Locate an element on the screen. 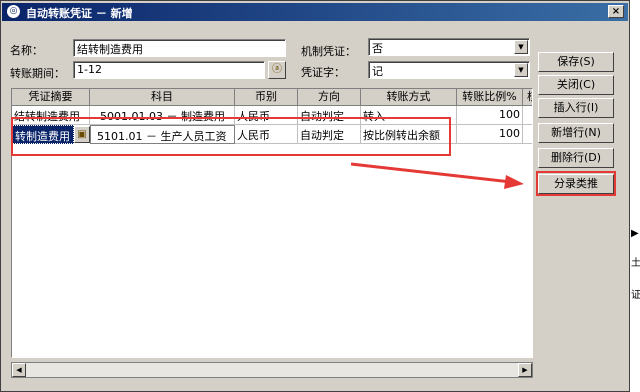 The width and height of the screenshot is (640, 392). scroll-left-icon: ◀ is located at coordinates (19, 370).